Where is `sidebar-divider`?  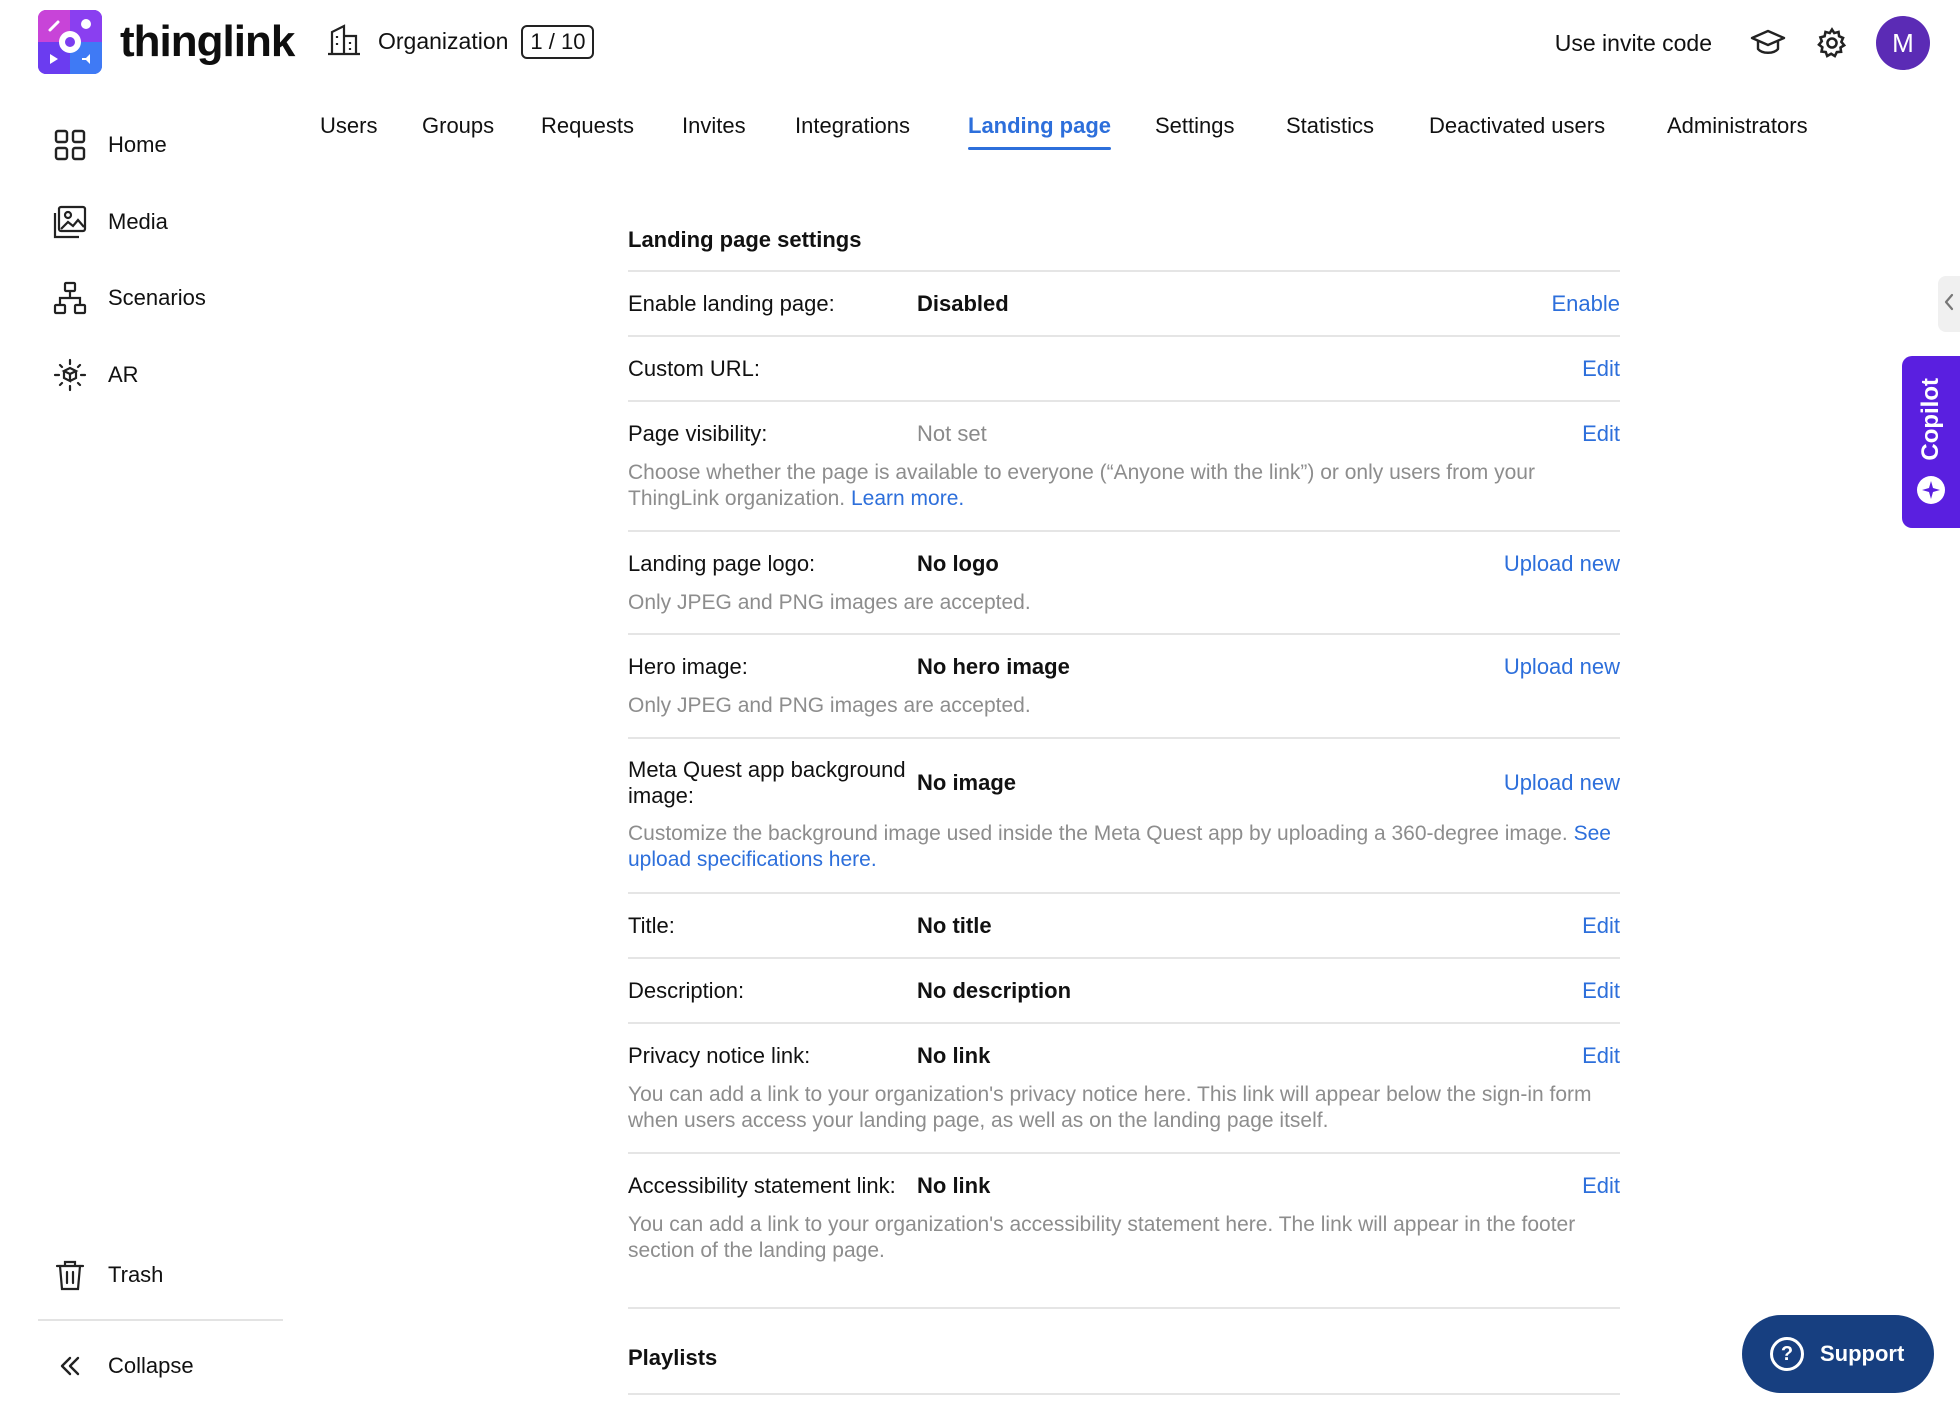
sidebar-divider is located at coordinates (160, 1320).